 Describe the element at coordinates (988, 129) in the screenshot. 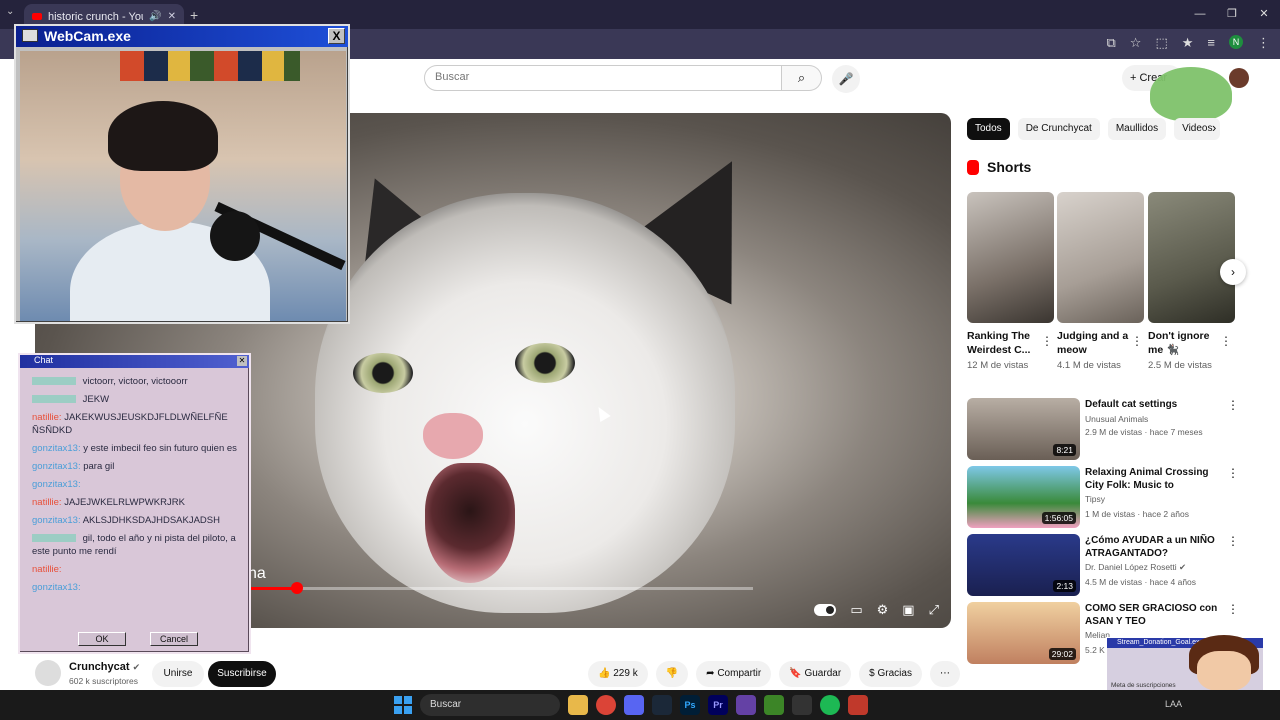

I see `chip-all: Todos` at that location.